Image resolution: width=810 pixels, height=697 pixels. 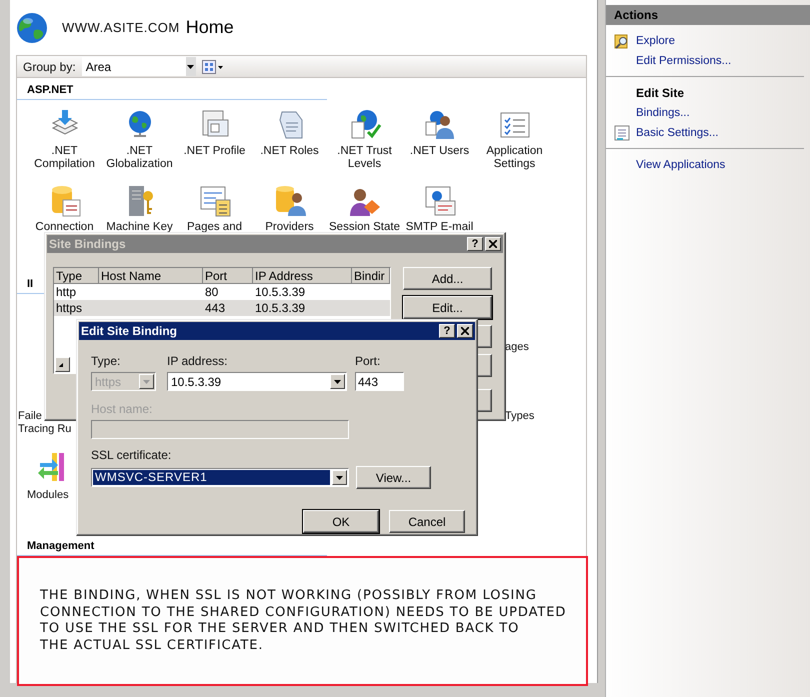 I want to click on user-icon, so click(x=439, y=125).